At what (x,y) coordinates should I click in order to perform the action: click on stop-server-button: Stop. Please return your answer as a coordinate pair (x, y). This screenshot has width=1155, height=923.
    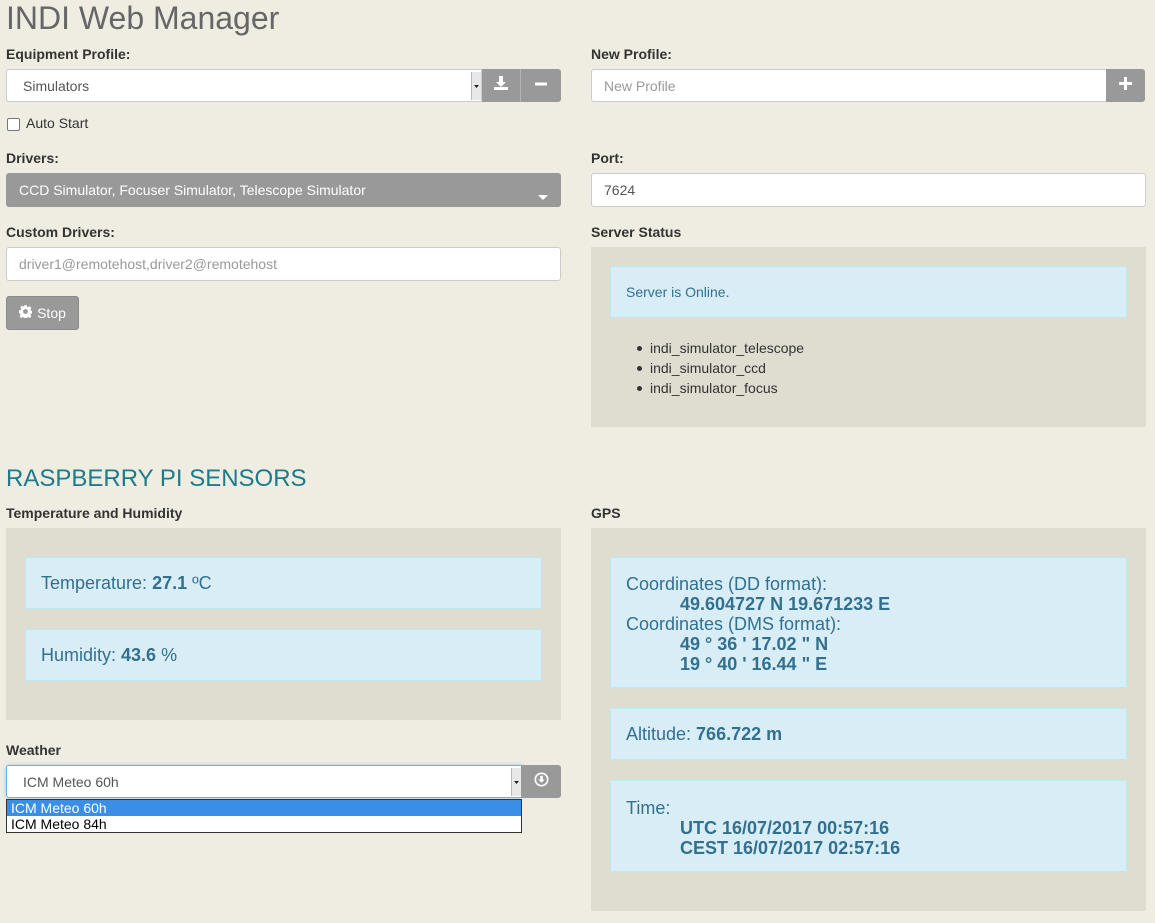
    Looking at the image, I should click on (42, 313).